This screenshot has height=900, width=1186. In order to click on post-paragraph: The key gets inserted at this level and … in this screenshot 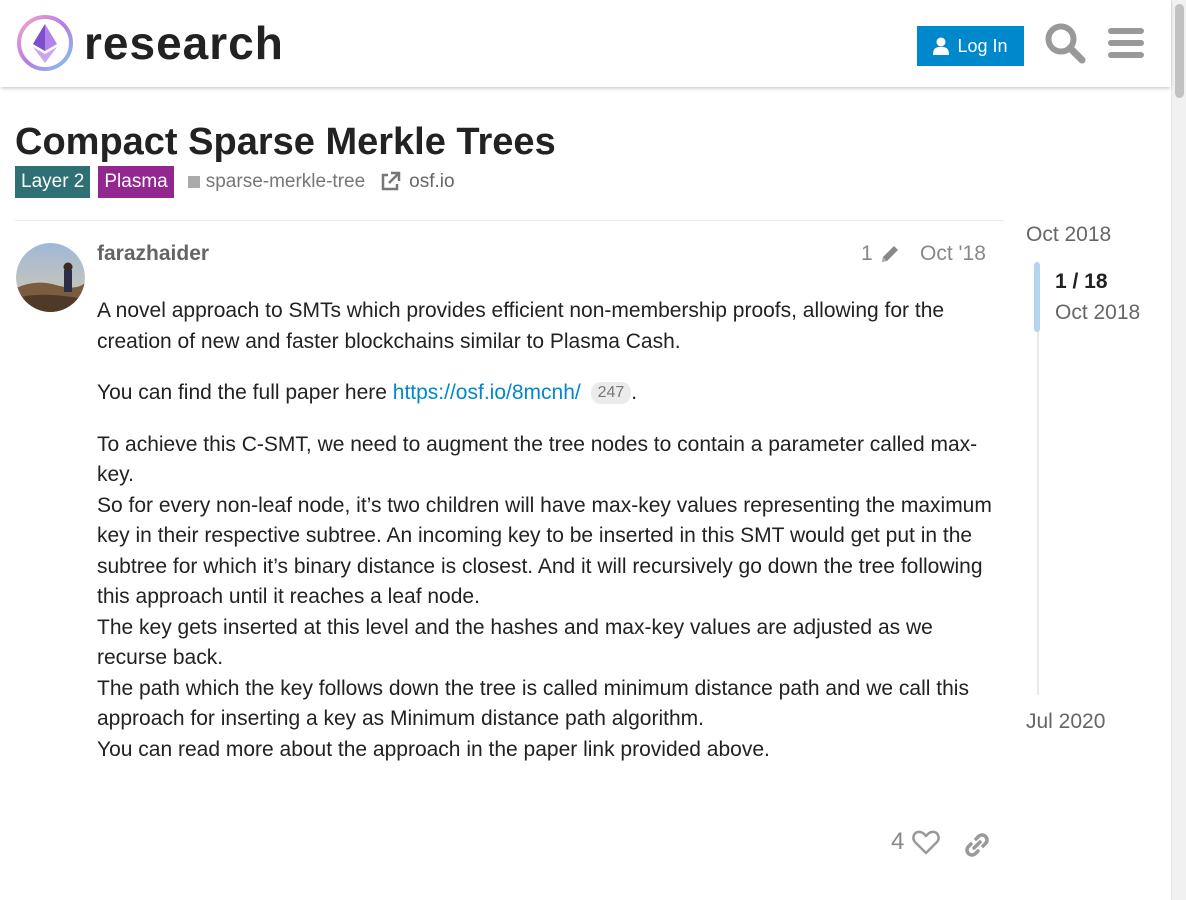, I will do `click(515, 642)`.